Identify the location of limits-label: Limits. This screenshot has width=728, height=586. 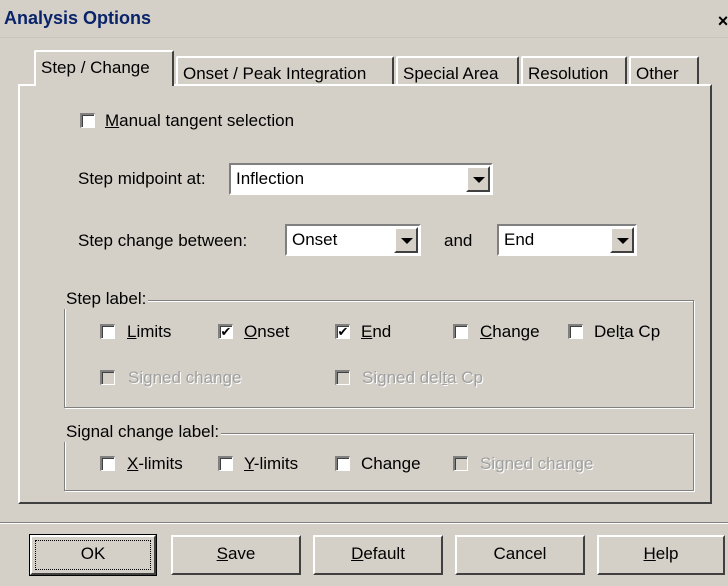
(149, 331).